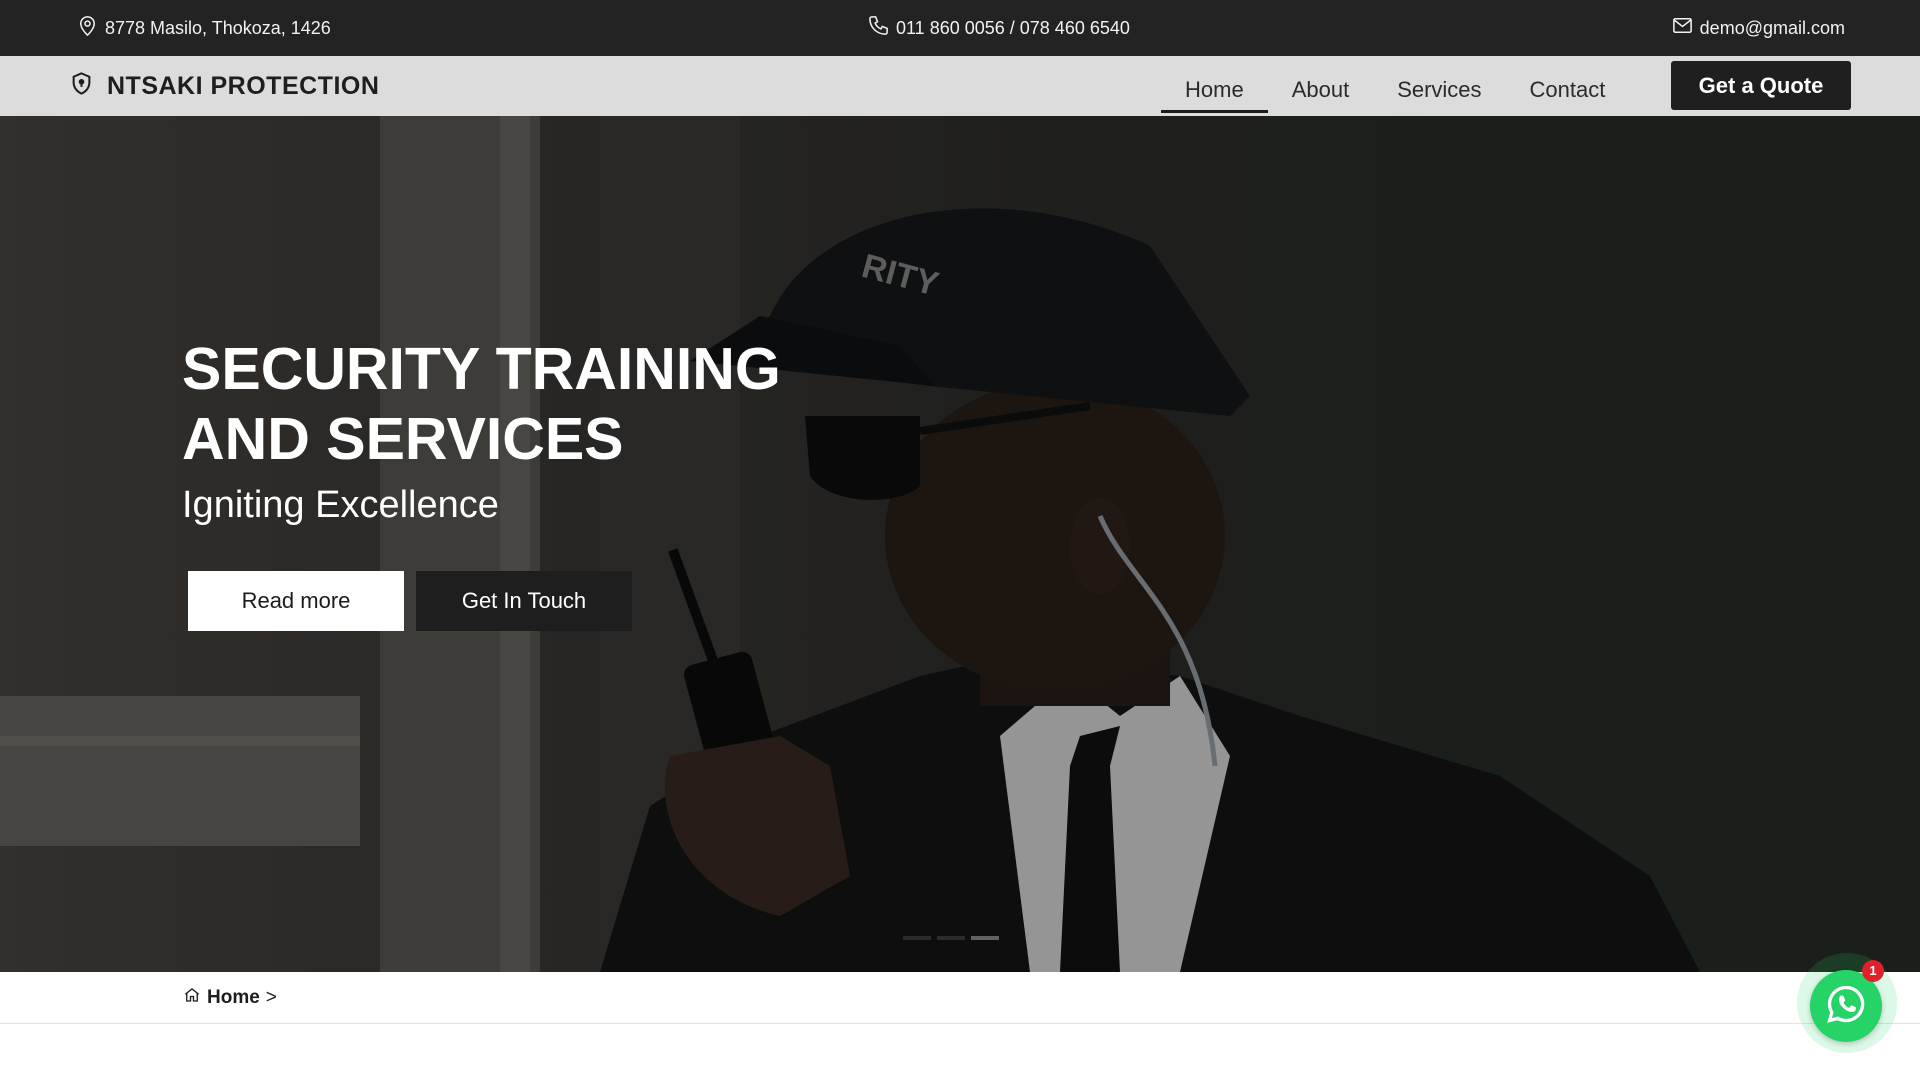 This screenshot has height=1080, width=1920. What do you see at coordinates (87, 28) in the screenshot?
I see `map-pin-icon` at bounding box center [87, 28].